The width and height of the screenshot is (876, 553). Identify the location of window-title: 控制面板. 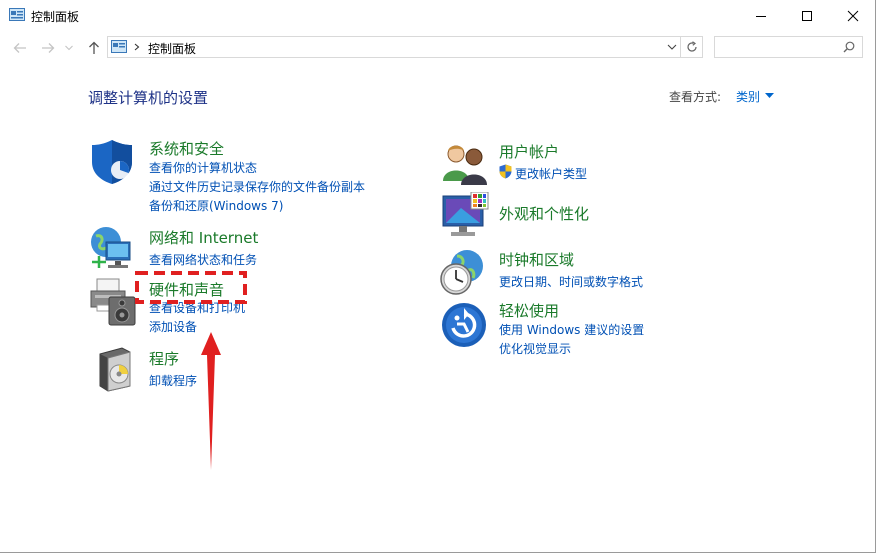
(55, 17).